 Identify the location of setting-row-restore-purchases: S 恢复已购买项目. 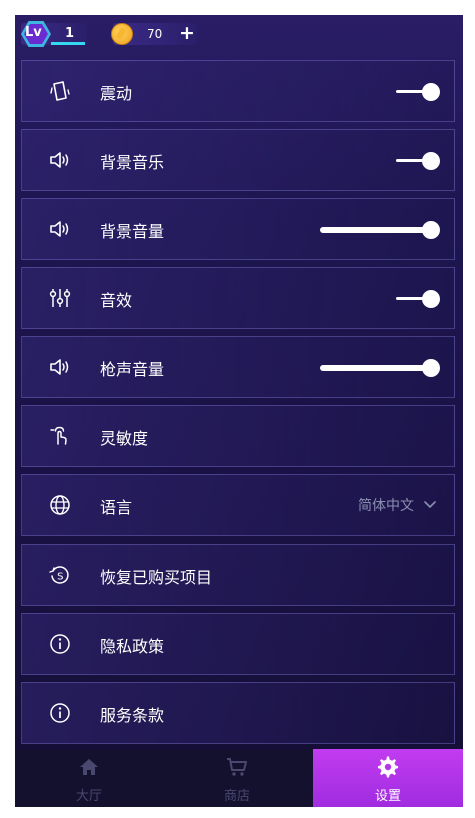
(238, 575).